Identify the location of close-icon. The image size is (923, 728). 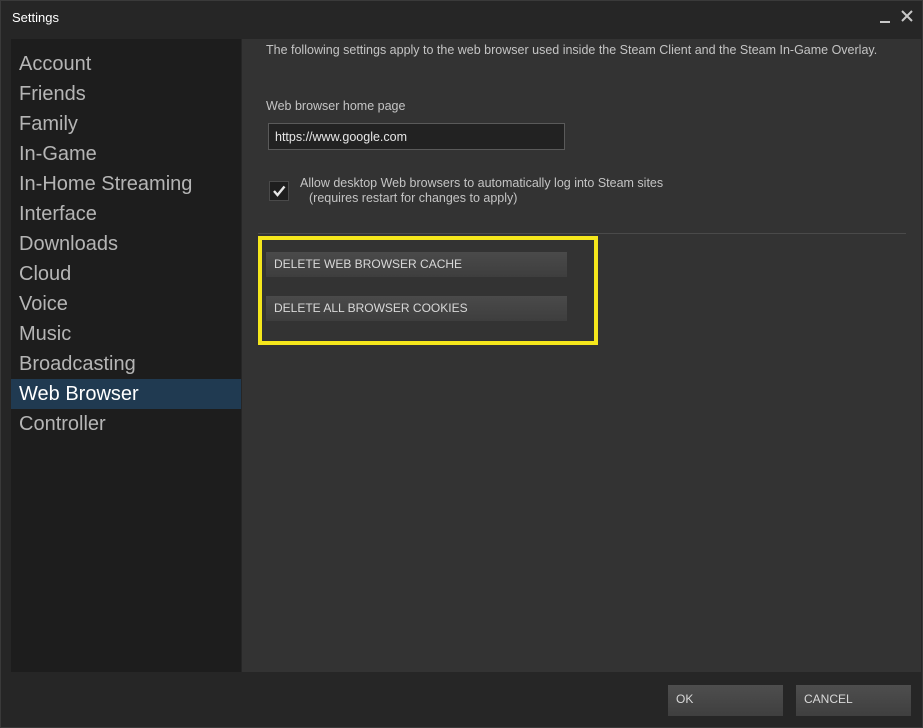
(907, 16).